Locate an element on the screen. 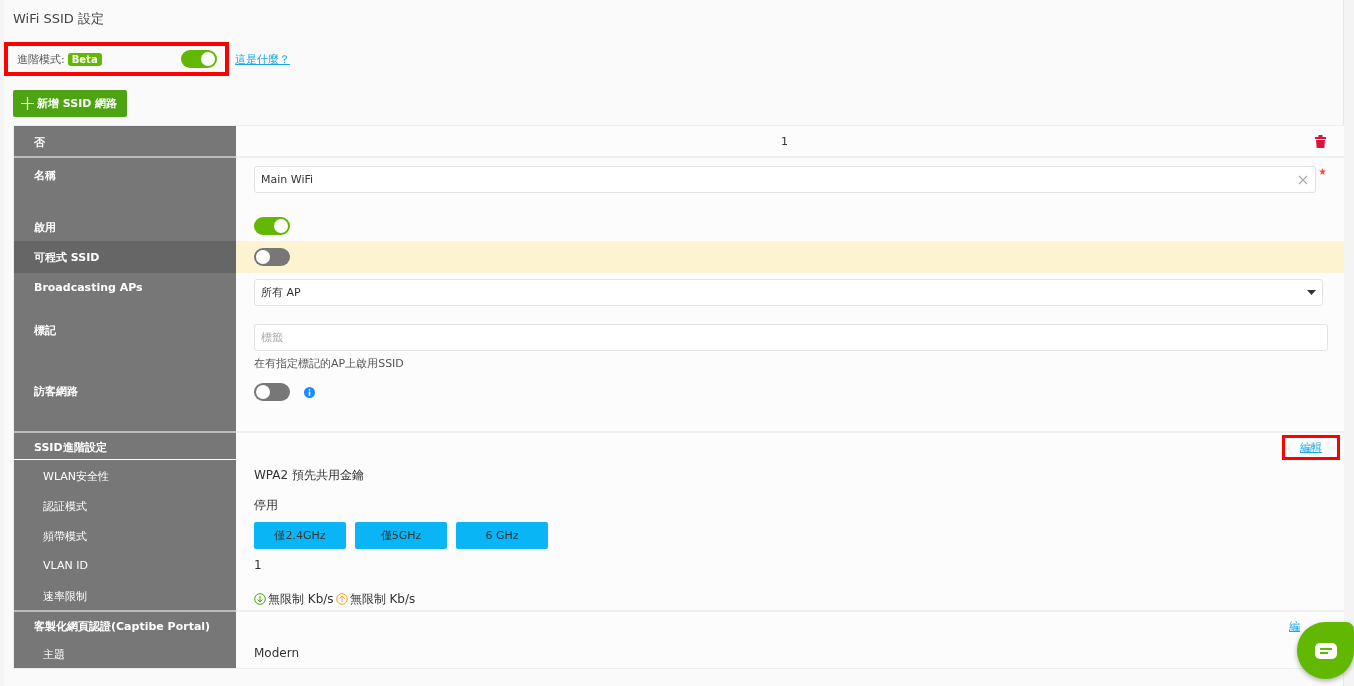 The height and width of the screenshot is (686, 1354). page-title: WiFi SSID 設定 is located at coordinates (59, 19).